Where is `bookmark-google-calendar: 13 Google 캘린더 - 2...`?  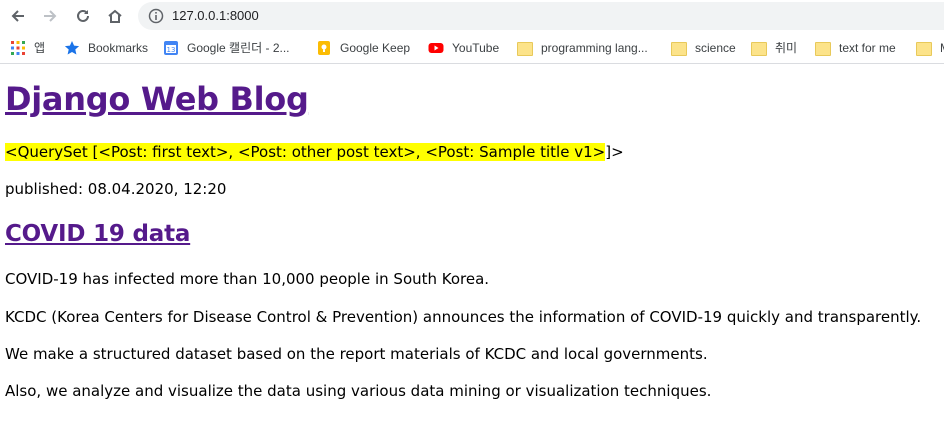 bookmark-google-calendar: 13 Google 캘린더 - 2... is located at coordinates (226, 47).